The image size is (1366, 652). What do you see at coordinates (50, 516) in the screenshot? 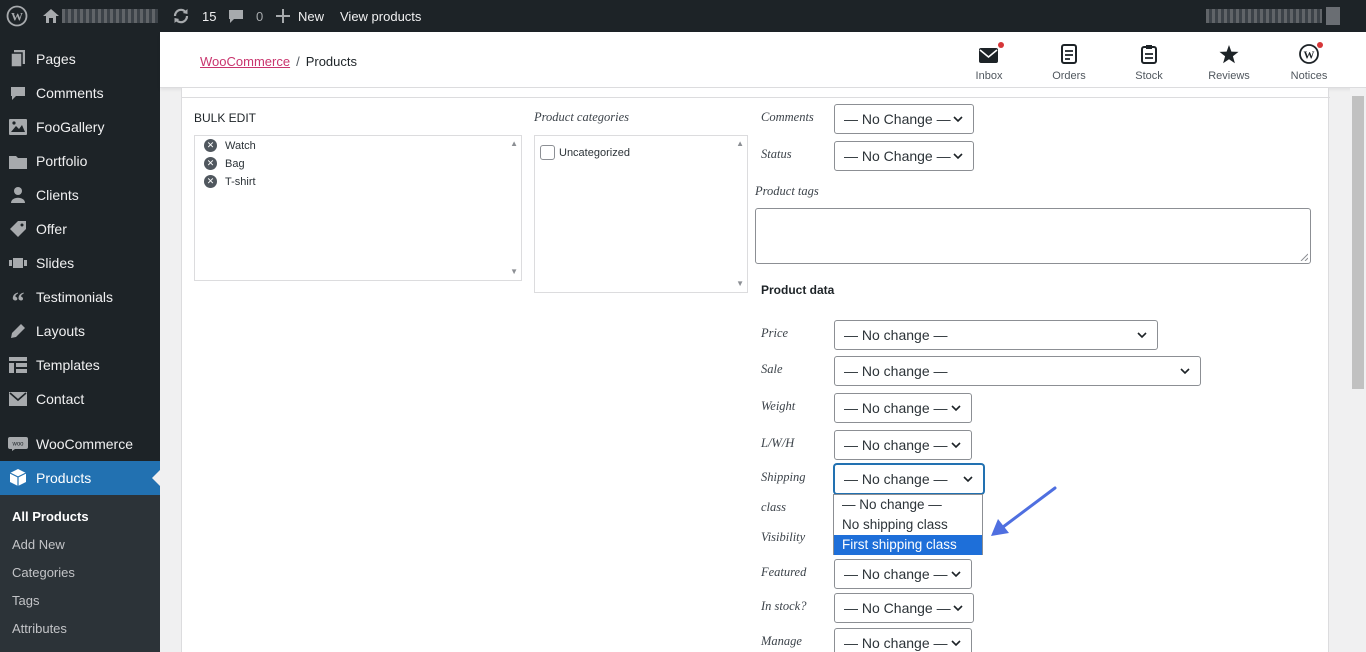
I see `submenu-all-products: All Products` at bounding box center [50, 516].